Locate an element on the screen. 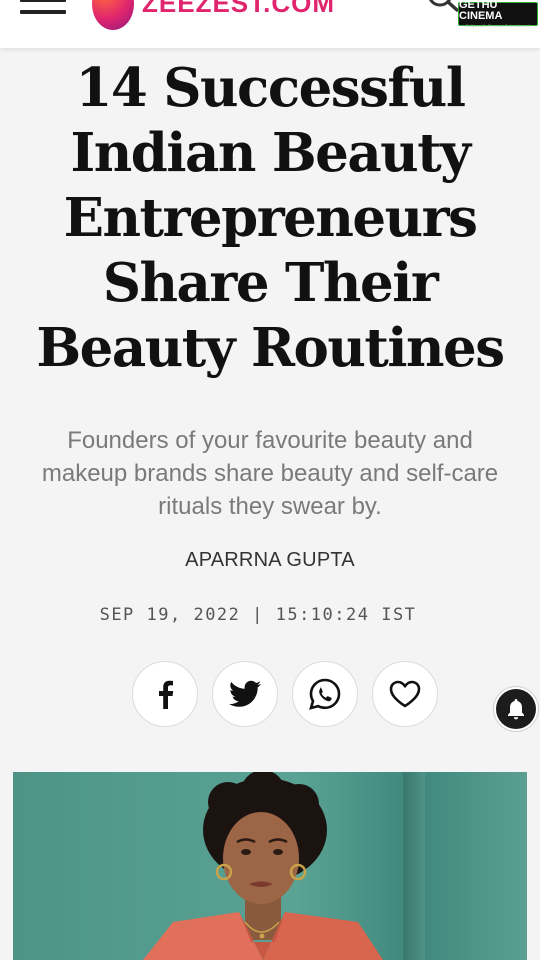 The height and width of the screenshot is (960, 540). heart-icon is located at coordinates (405, 694).